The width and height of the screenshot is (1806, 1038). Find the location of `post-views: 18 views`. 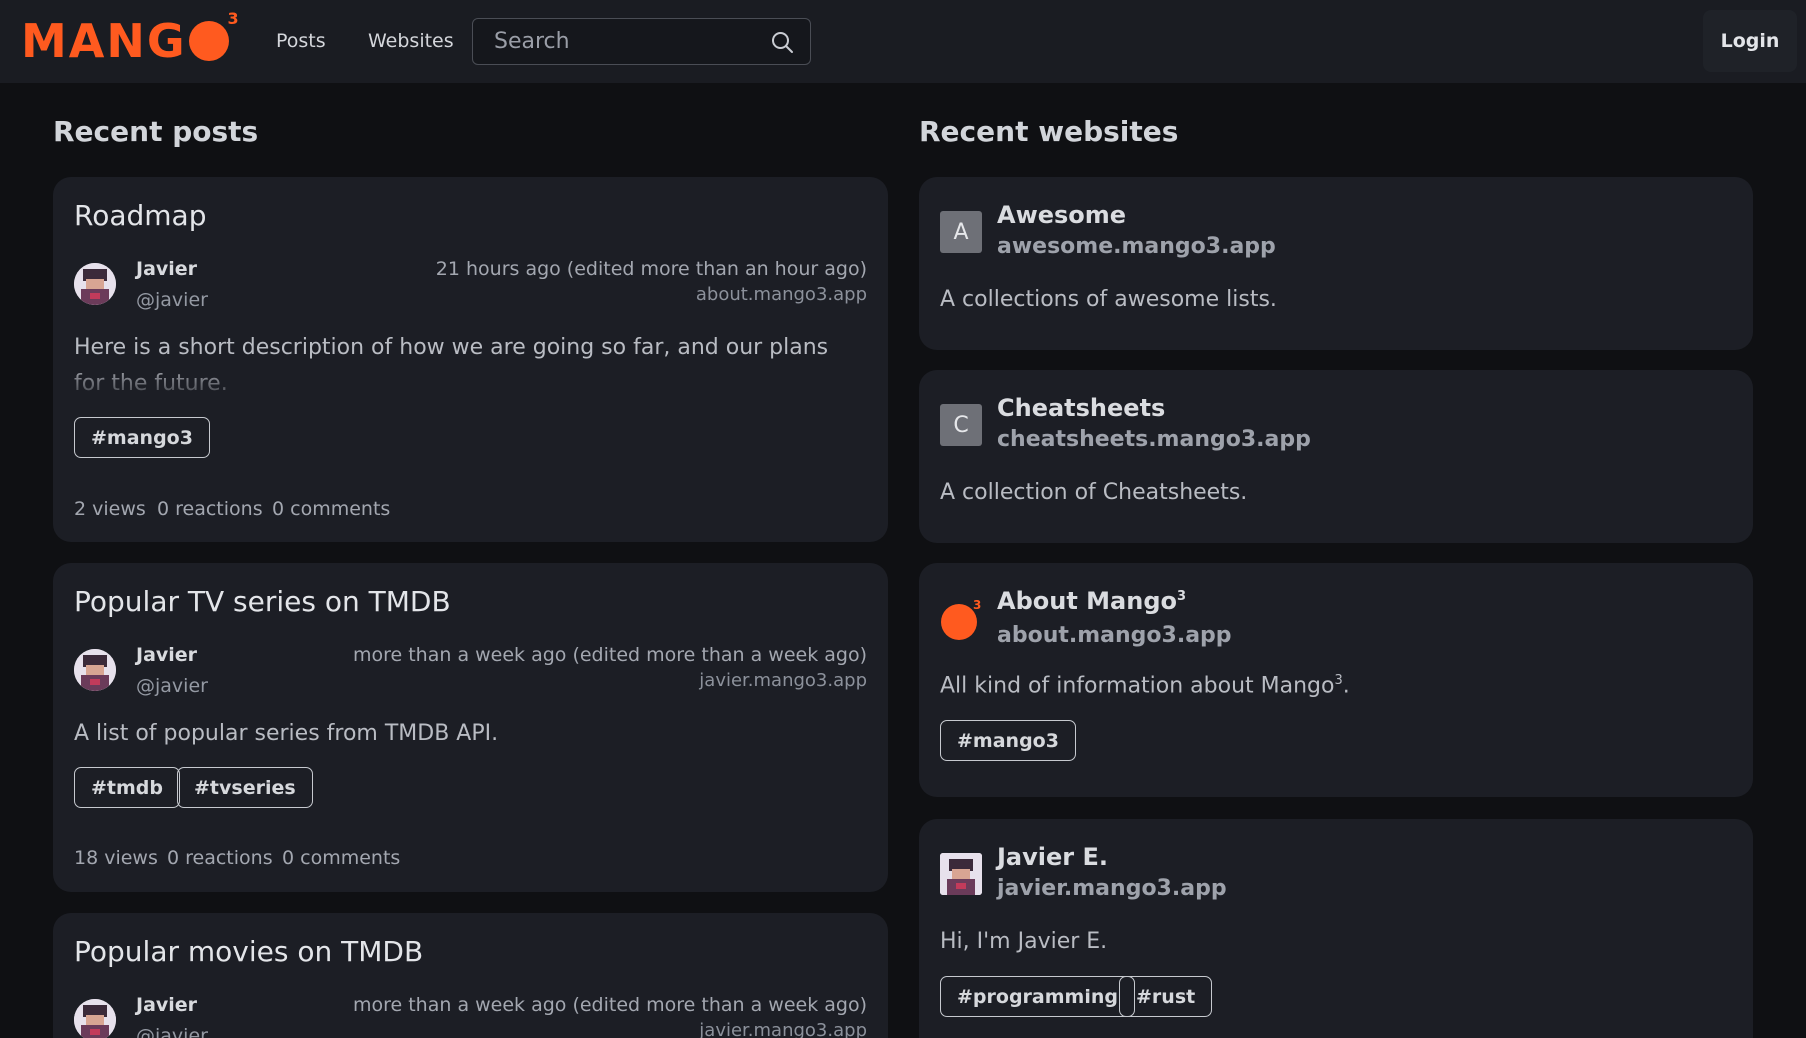

post-views: 18 views is located at coordinates (116, 858).